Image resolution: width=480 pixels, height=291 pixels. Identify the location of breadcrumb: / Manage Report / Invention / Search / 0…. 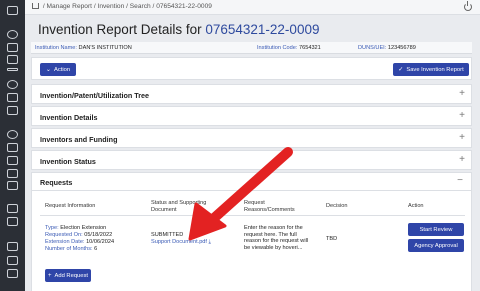
(122, 6).